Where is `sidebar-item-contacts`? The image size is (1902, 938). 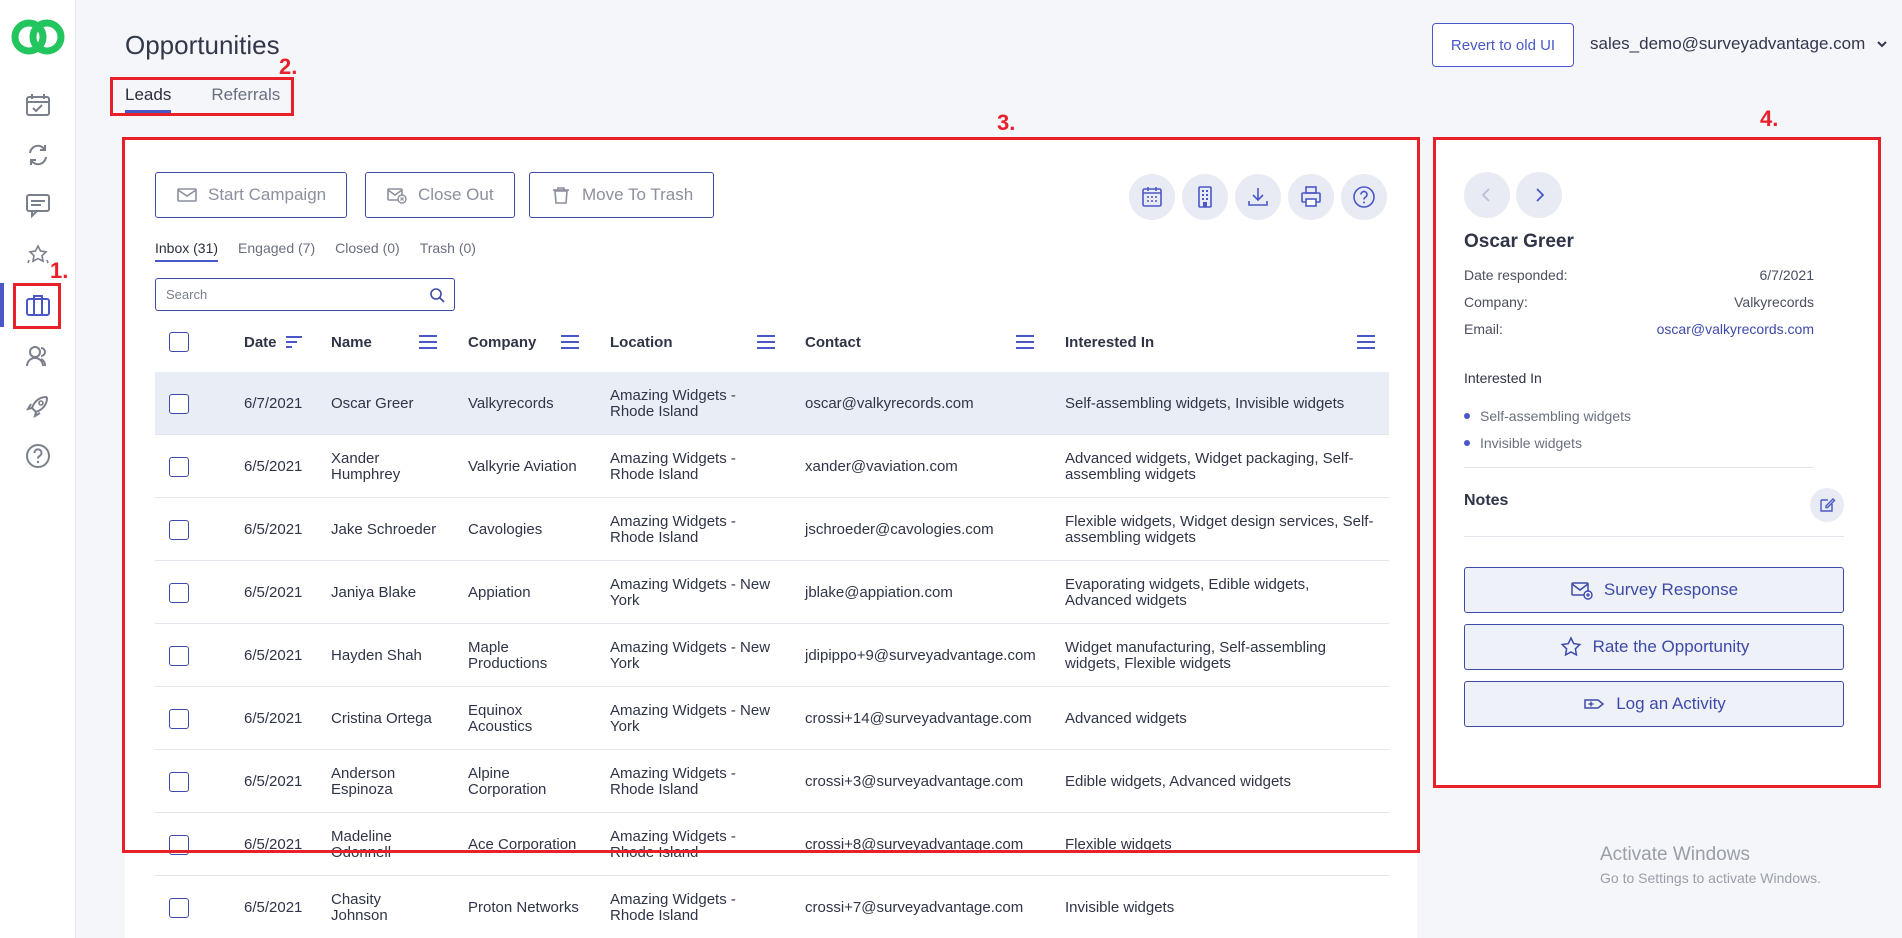 sidebar-item-contacts is located at coordinates (38, 356).